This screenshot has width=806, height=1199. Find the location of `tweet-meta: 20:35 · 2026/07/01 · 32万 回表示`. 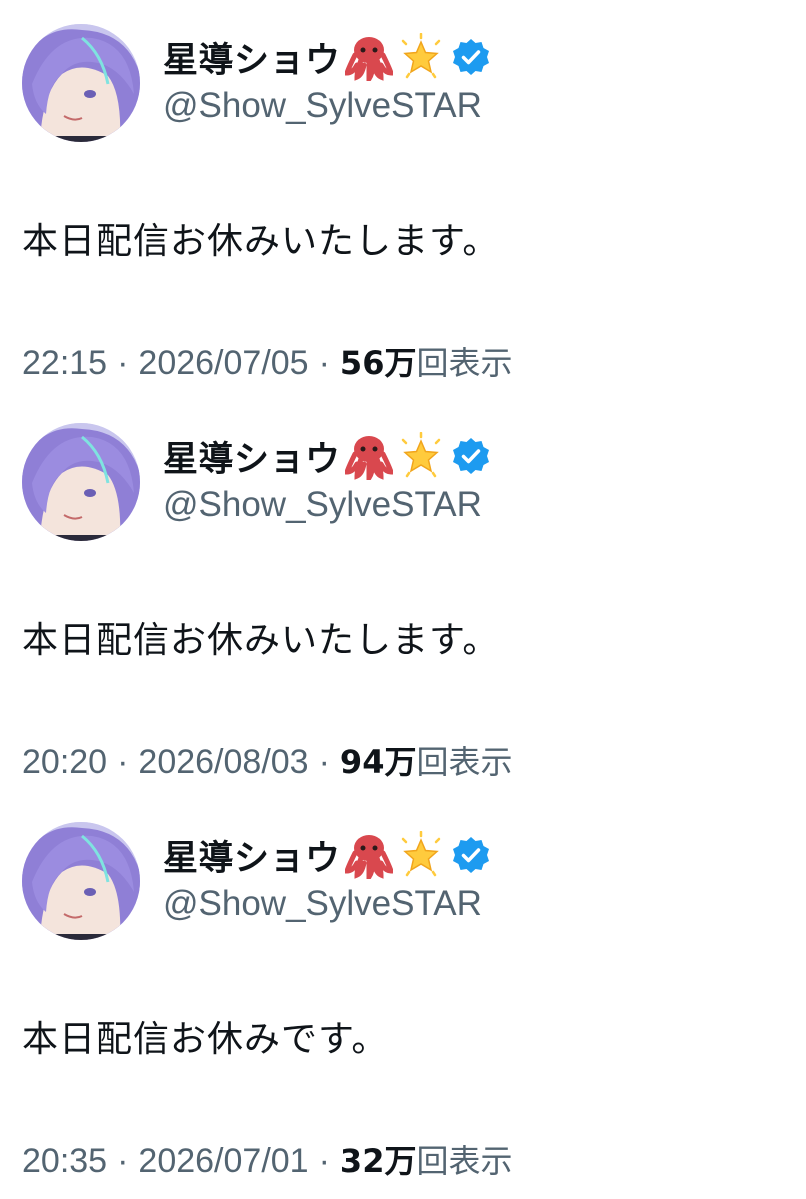

tweet-meta: 20:35 · 2026/07/01 · 32万 回表示 is located at coordinates (267, 1159).